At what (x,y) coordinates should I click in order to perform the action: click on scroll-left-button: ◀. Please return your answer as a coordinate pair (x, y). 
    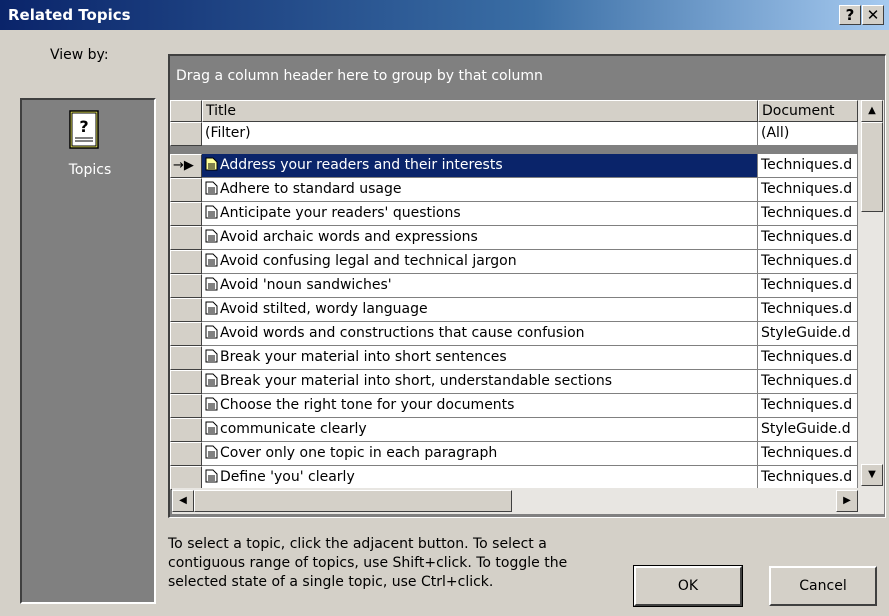
    Looking at the image, I should click on (183, 501).